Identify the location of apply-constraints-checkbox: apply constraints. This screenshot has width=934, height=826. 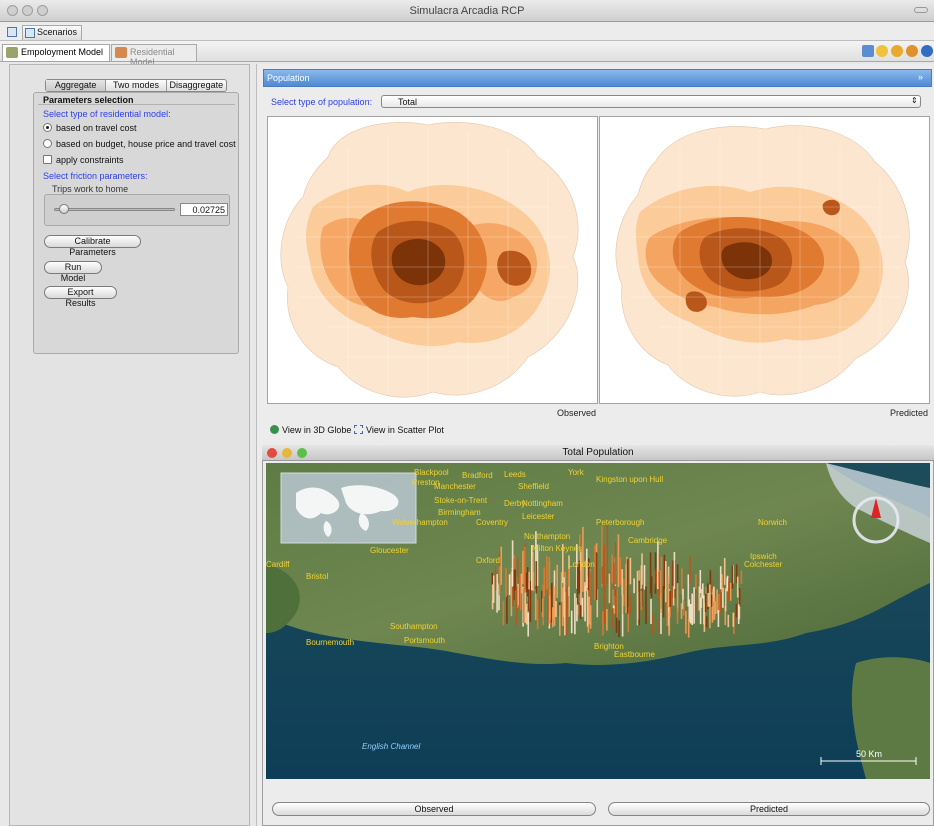
(83, 160).